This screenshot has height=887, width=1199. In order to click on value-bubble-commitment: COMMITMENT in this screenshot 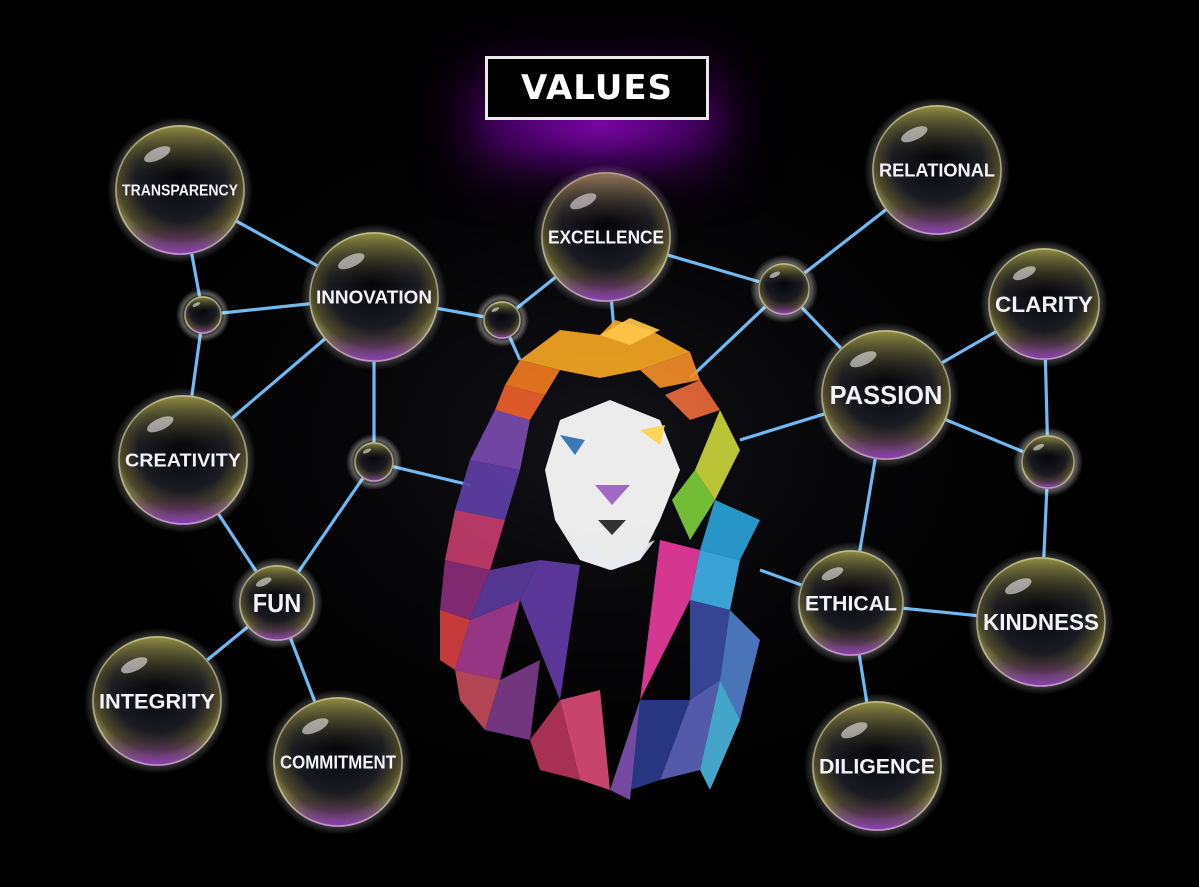, I will do `click(338, 762)`.